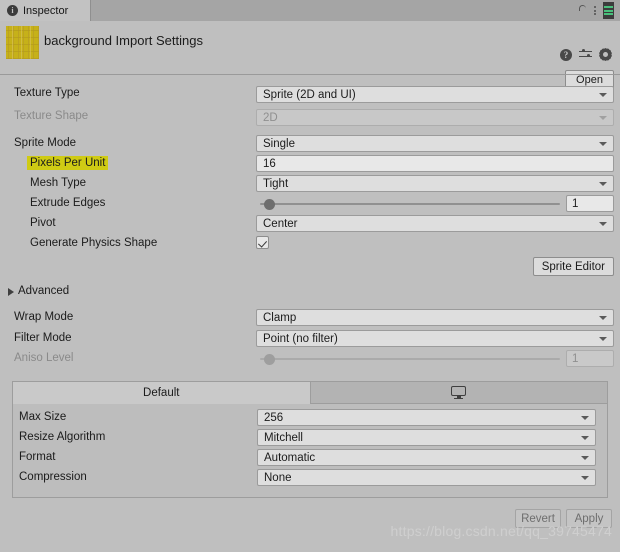 The height and width of the screenshot is (552, 620). What do you see at coordinates (62, 437) in the screenshot?
I see `resize-algorithm-label: Resize Algorithm` at bounding box center [62, 437].